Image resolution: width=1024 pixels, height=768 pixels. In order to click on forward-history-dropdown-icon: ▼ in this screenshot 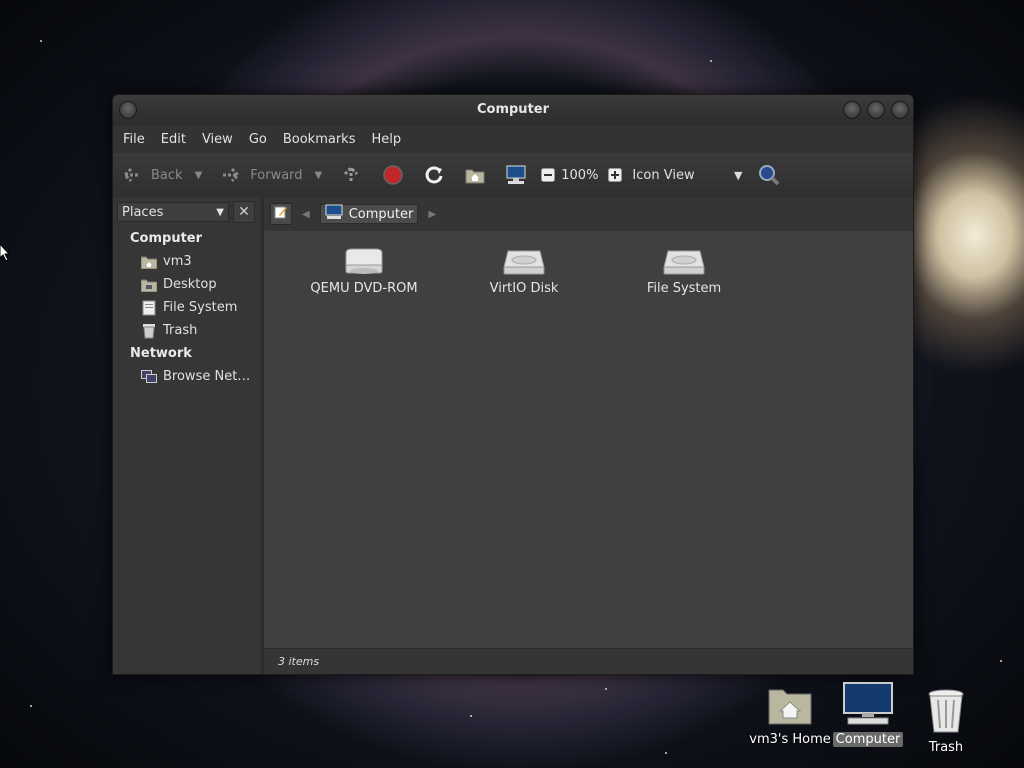, I will do `click(319, 175)`.